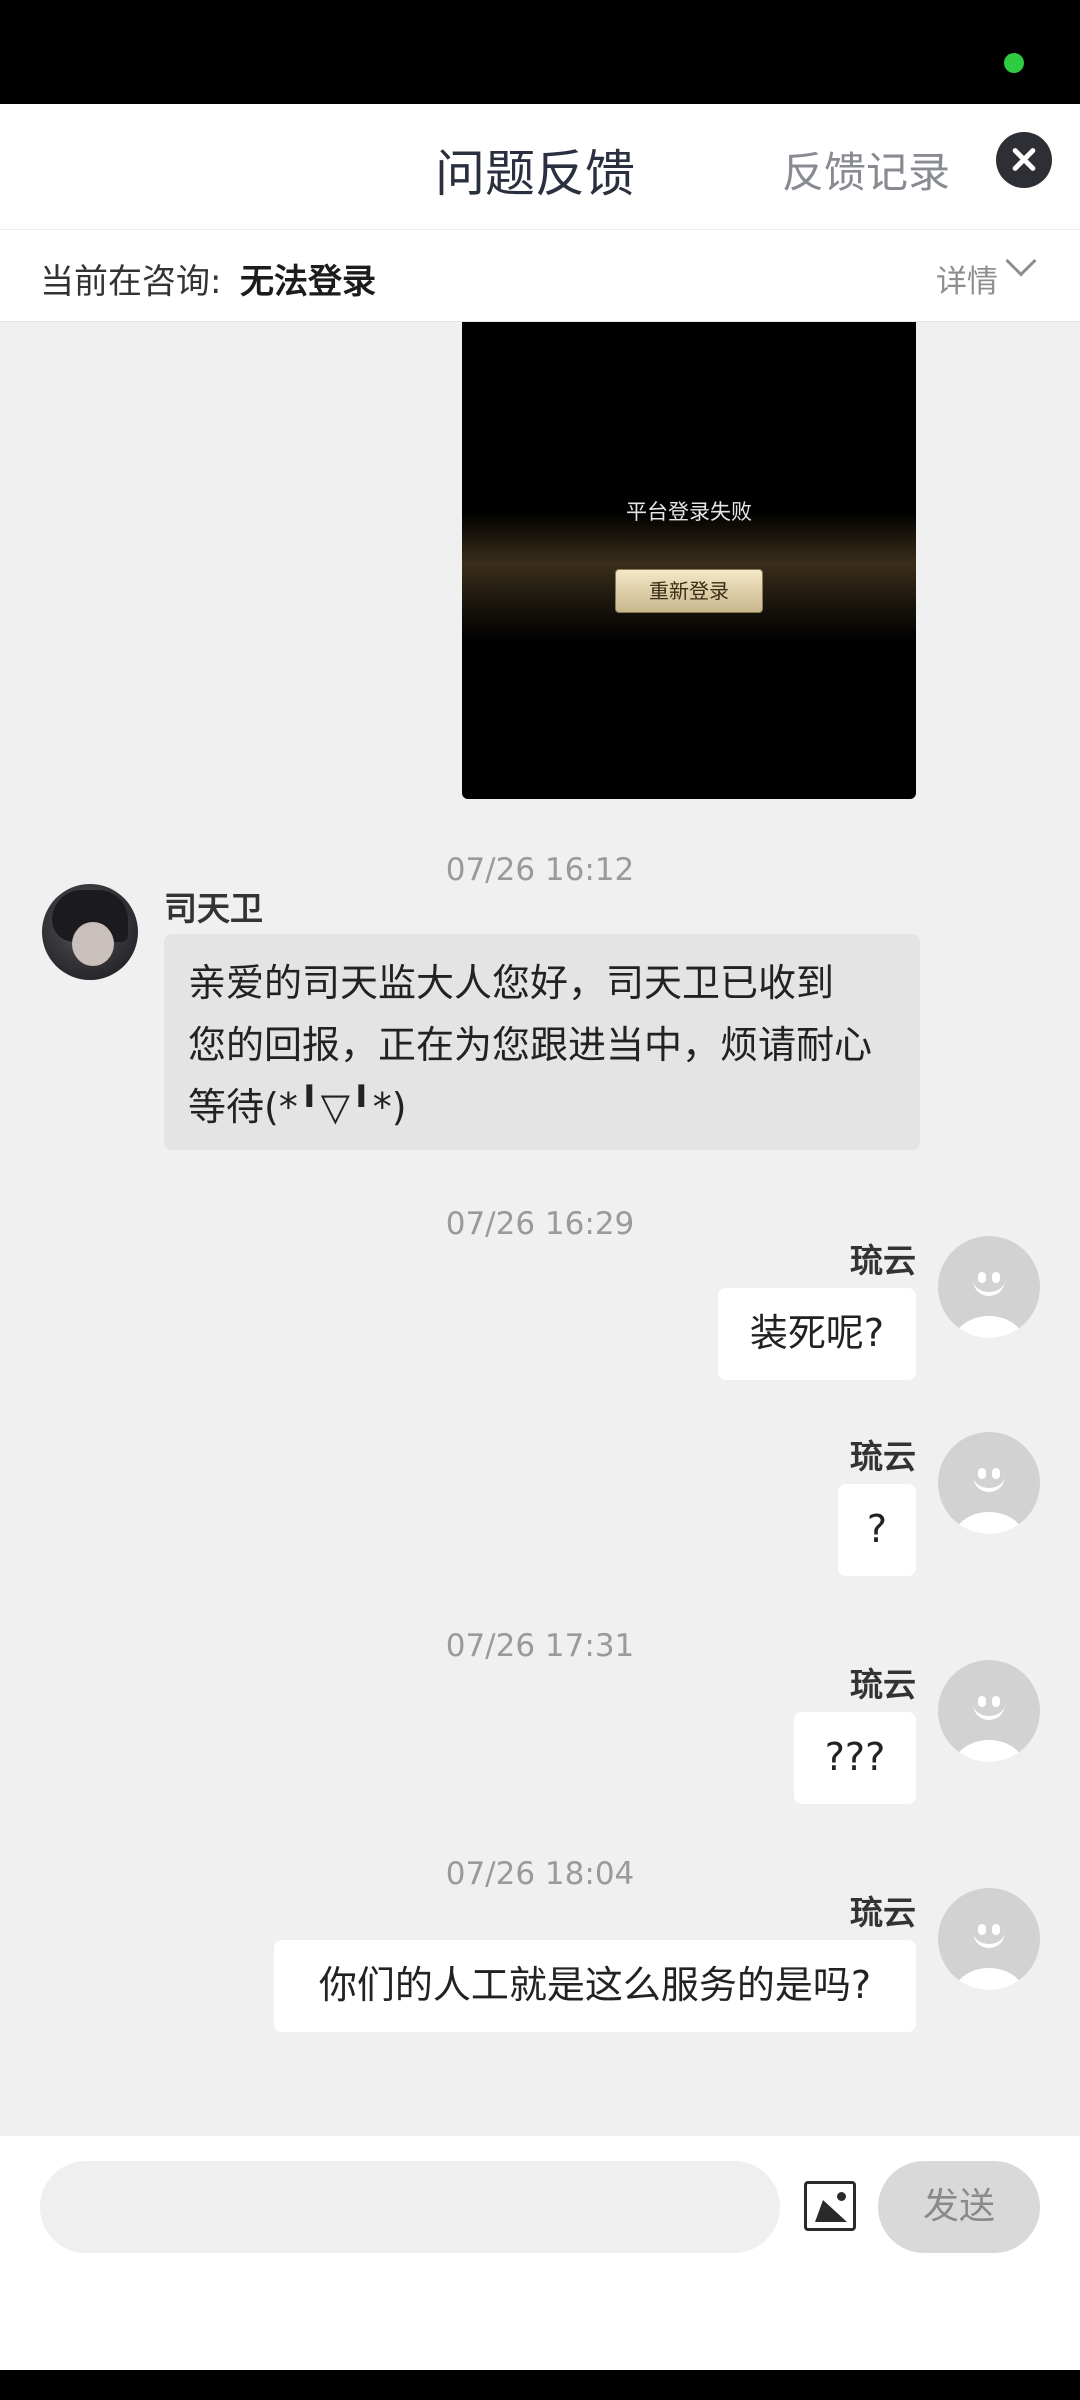 This screenshot has height=2400, width=1080. I want to click on user-message-bubble: 装死呢?, so click(817, 1334).